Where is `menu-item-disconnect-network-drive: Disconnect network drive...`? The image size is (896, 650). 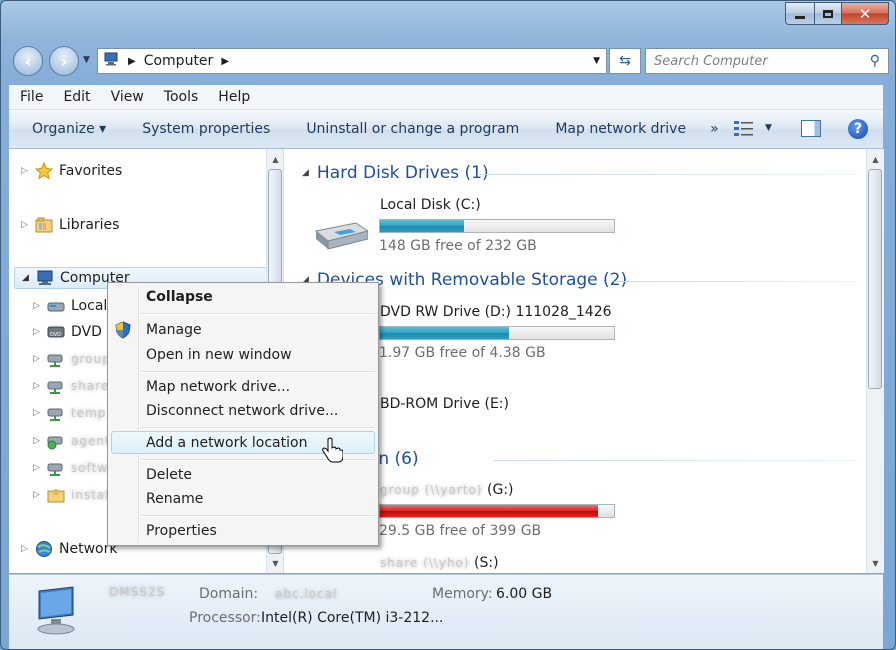
menu-item-disconnect-network-drive: Disconnect network drive... is located at coordinates (242, 411).